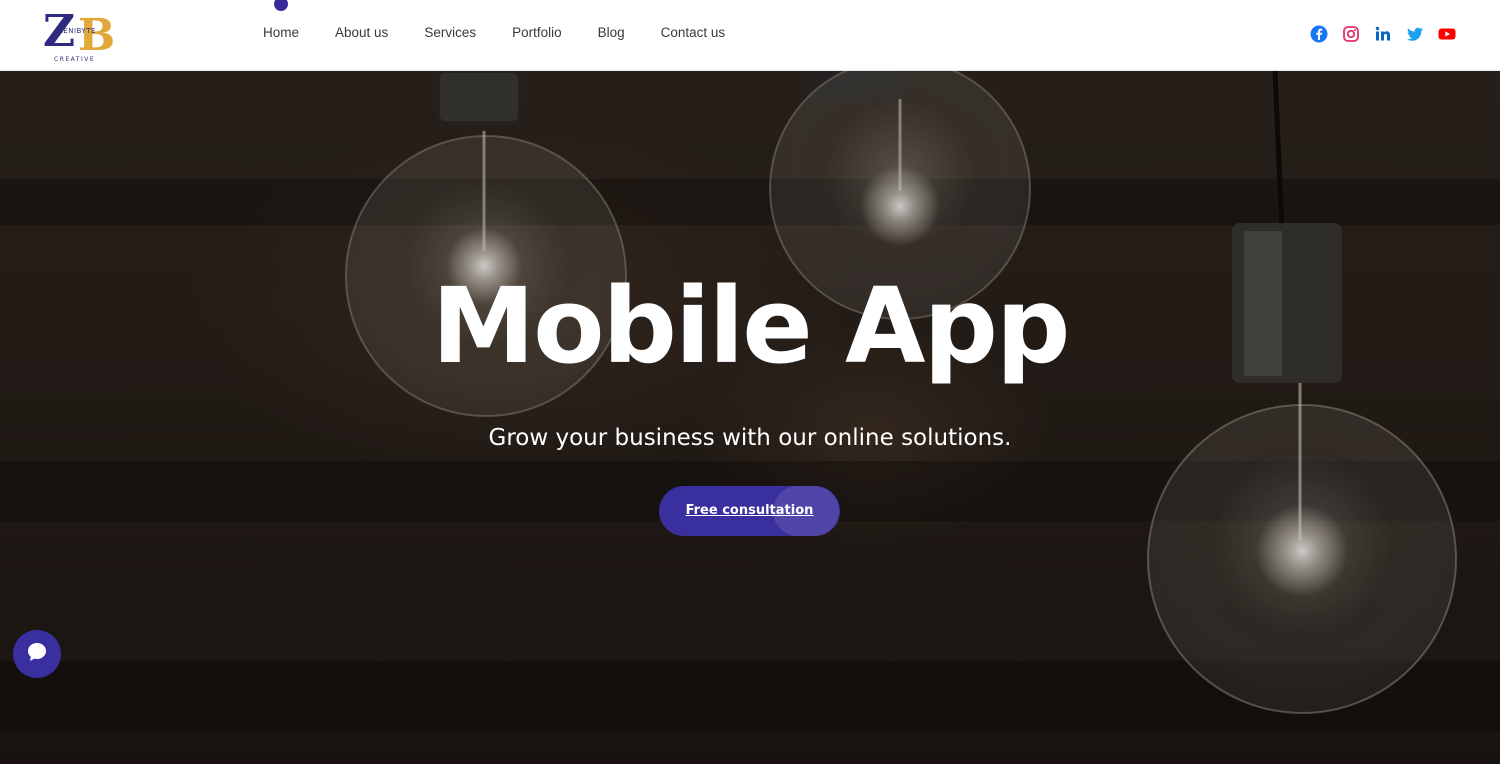  I want to click on linkedin-icon, so click(1383, 34).